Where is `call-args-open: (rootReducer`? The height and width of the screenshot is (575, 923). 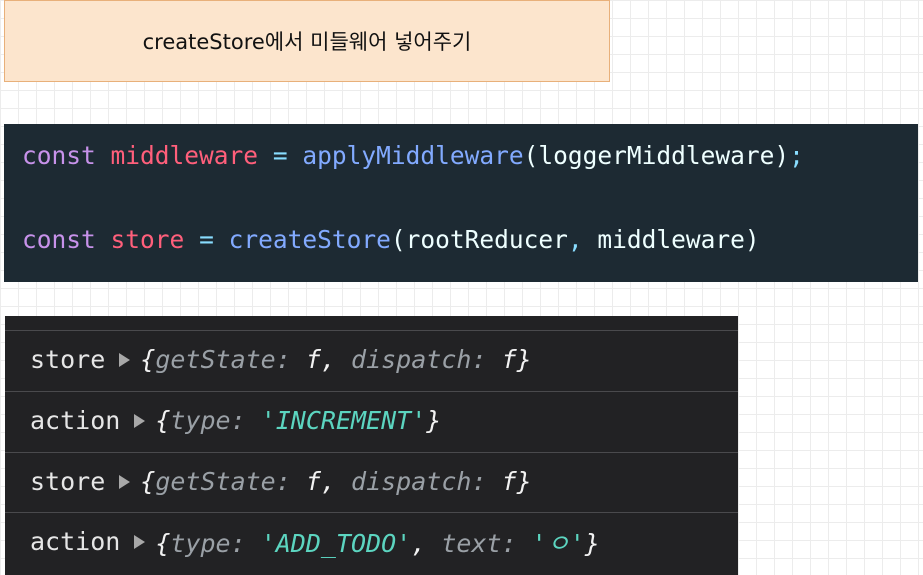 call-args-open: (rootReducer is located at coordinates (479, 239).